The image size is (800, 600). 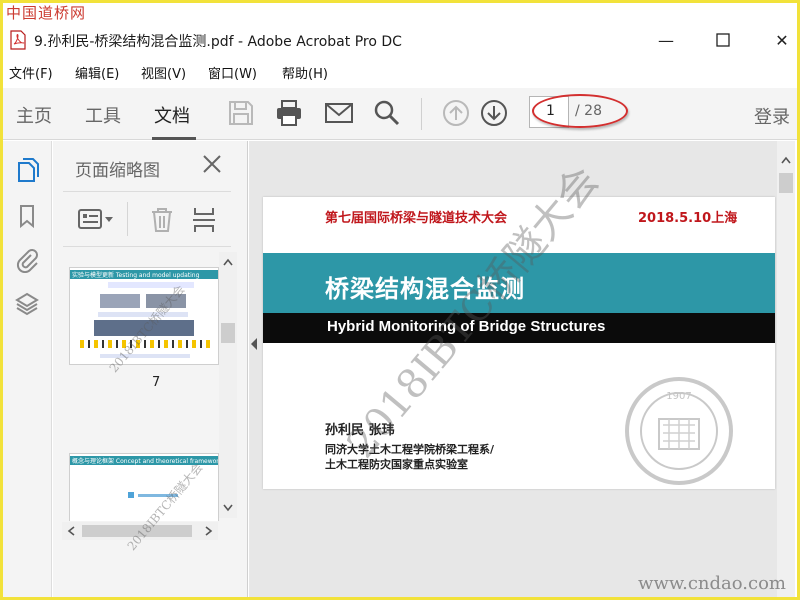 What do you see at coordinates (147, 219) in the screenshot?
I see `thumbnail-toolbar` at bounding box center [147, 219].